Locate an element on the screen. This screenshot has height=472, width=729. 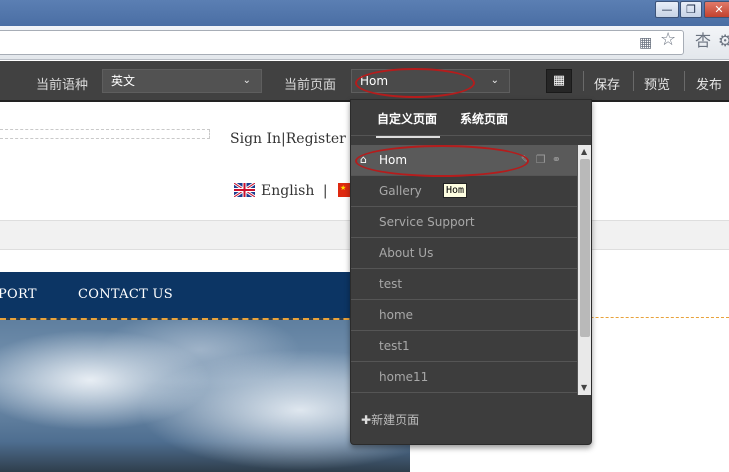
list-item: Service Support is located at coordinates (464, 222).